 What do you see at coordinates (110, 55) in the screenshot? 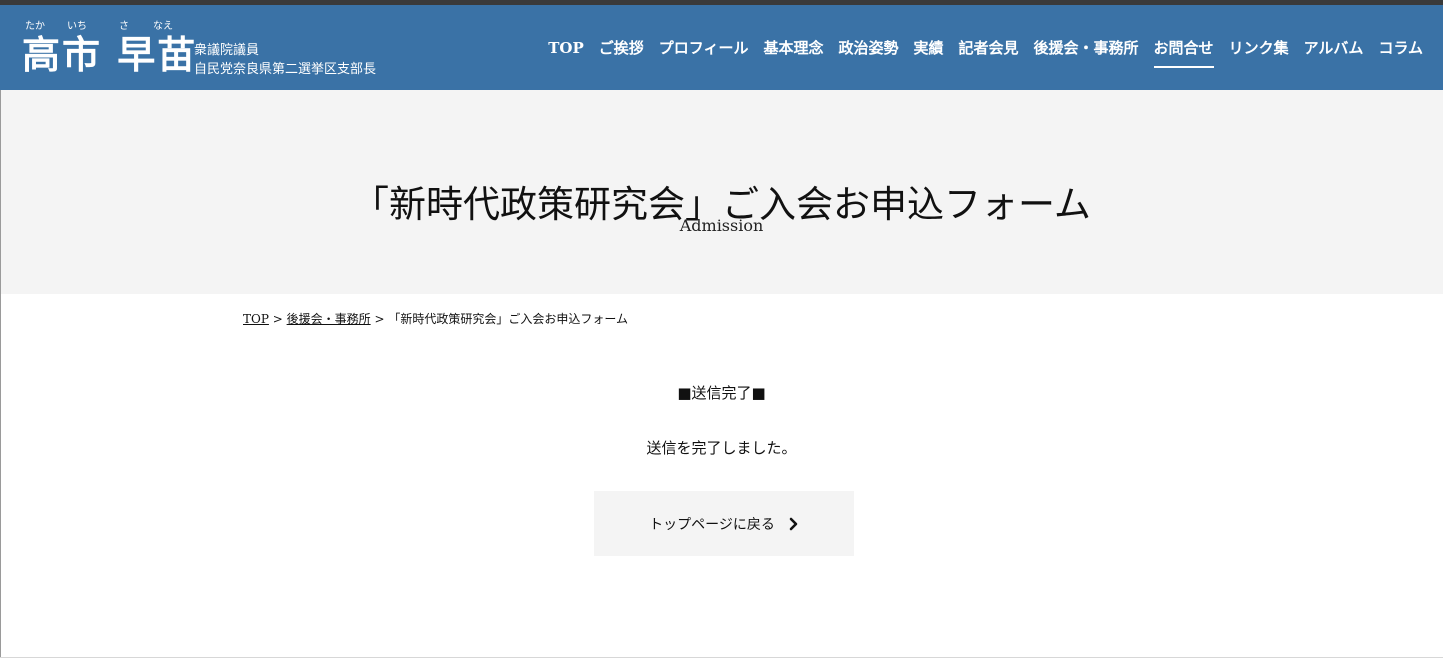
I see `logo-name: 高市 早苗` at bounding box center [110, 55].